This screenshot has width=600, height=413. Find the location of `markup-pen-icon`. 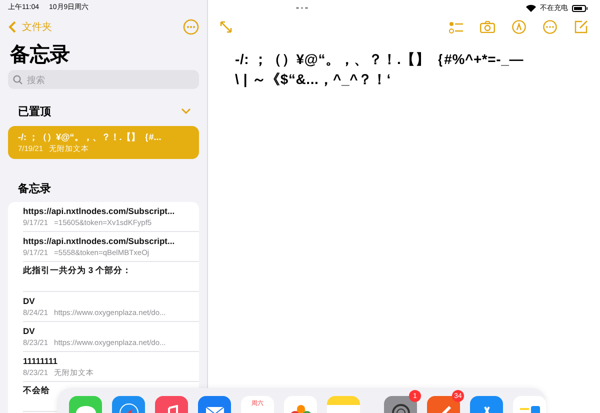

markup-pen-icon is located at coordinates (519, 27).